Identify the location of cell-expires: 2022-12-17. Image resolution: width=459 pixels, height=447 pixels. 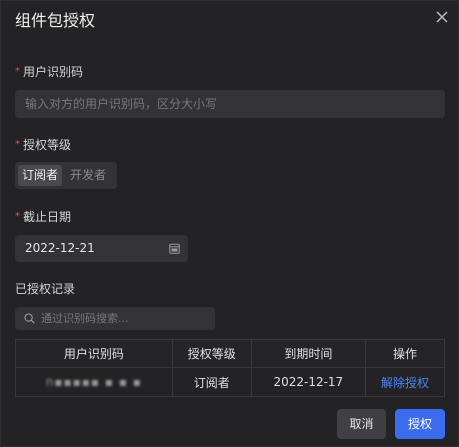
(308, 382).